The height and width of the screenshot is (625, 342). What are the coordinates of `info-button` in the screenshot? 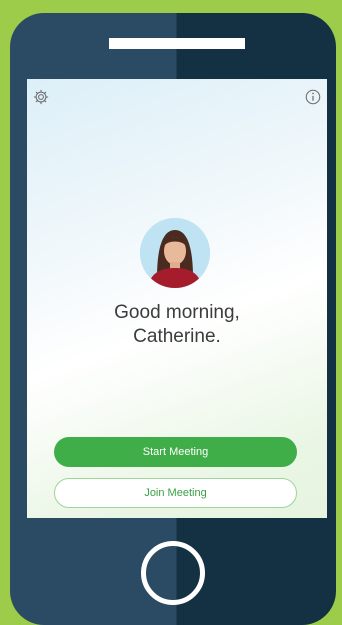 It's located at (313, 97).